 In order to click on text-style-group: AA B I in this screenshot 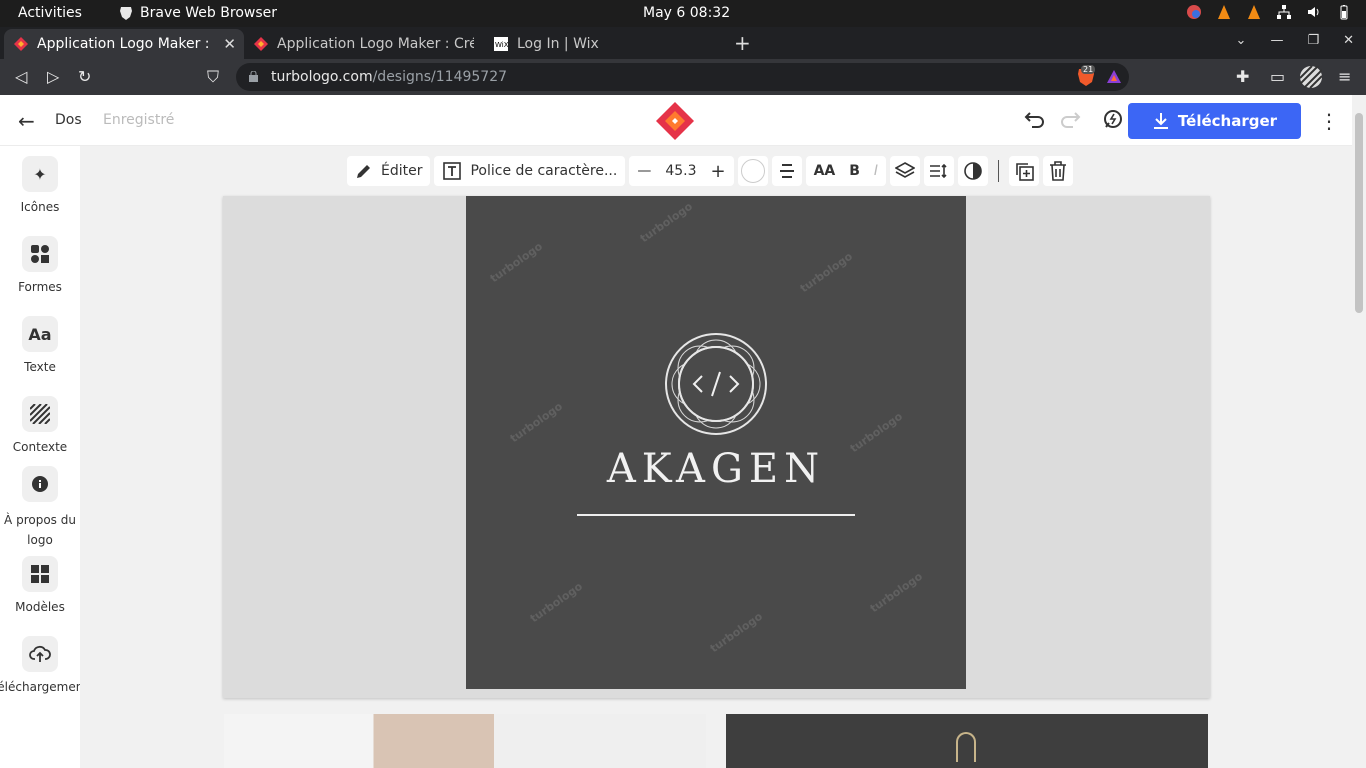, I will do `click(846, 171)`.